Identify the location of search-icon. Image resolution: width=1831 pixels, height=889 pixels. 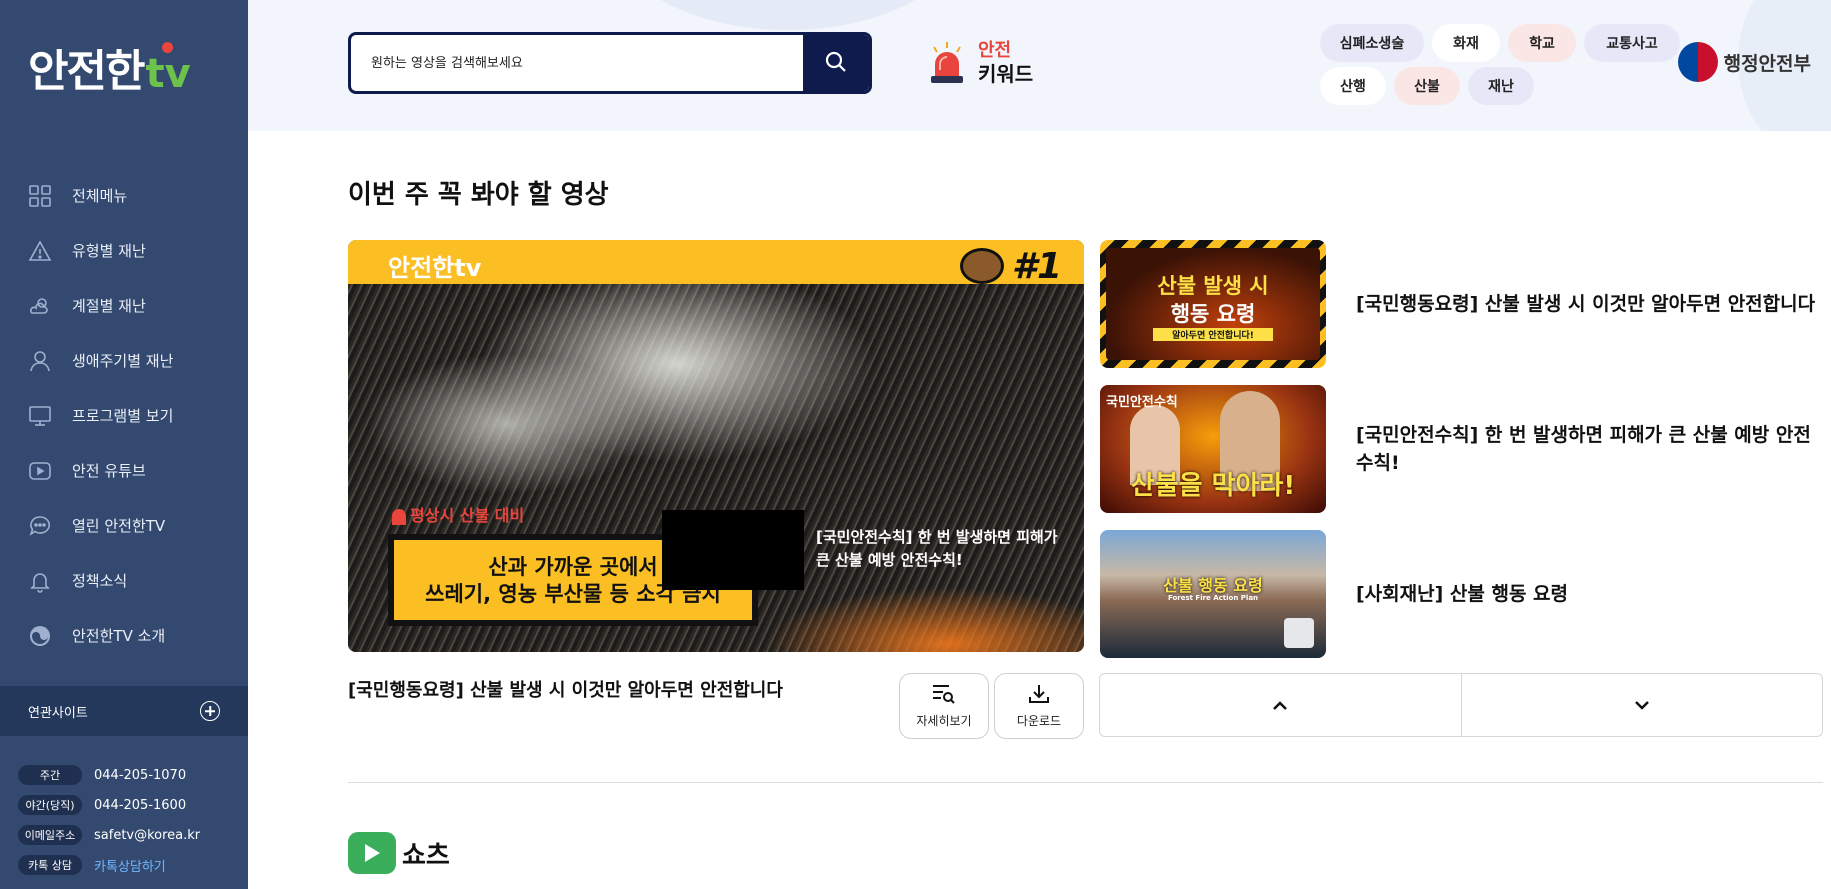
(836, 63).